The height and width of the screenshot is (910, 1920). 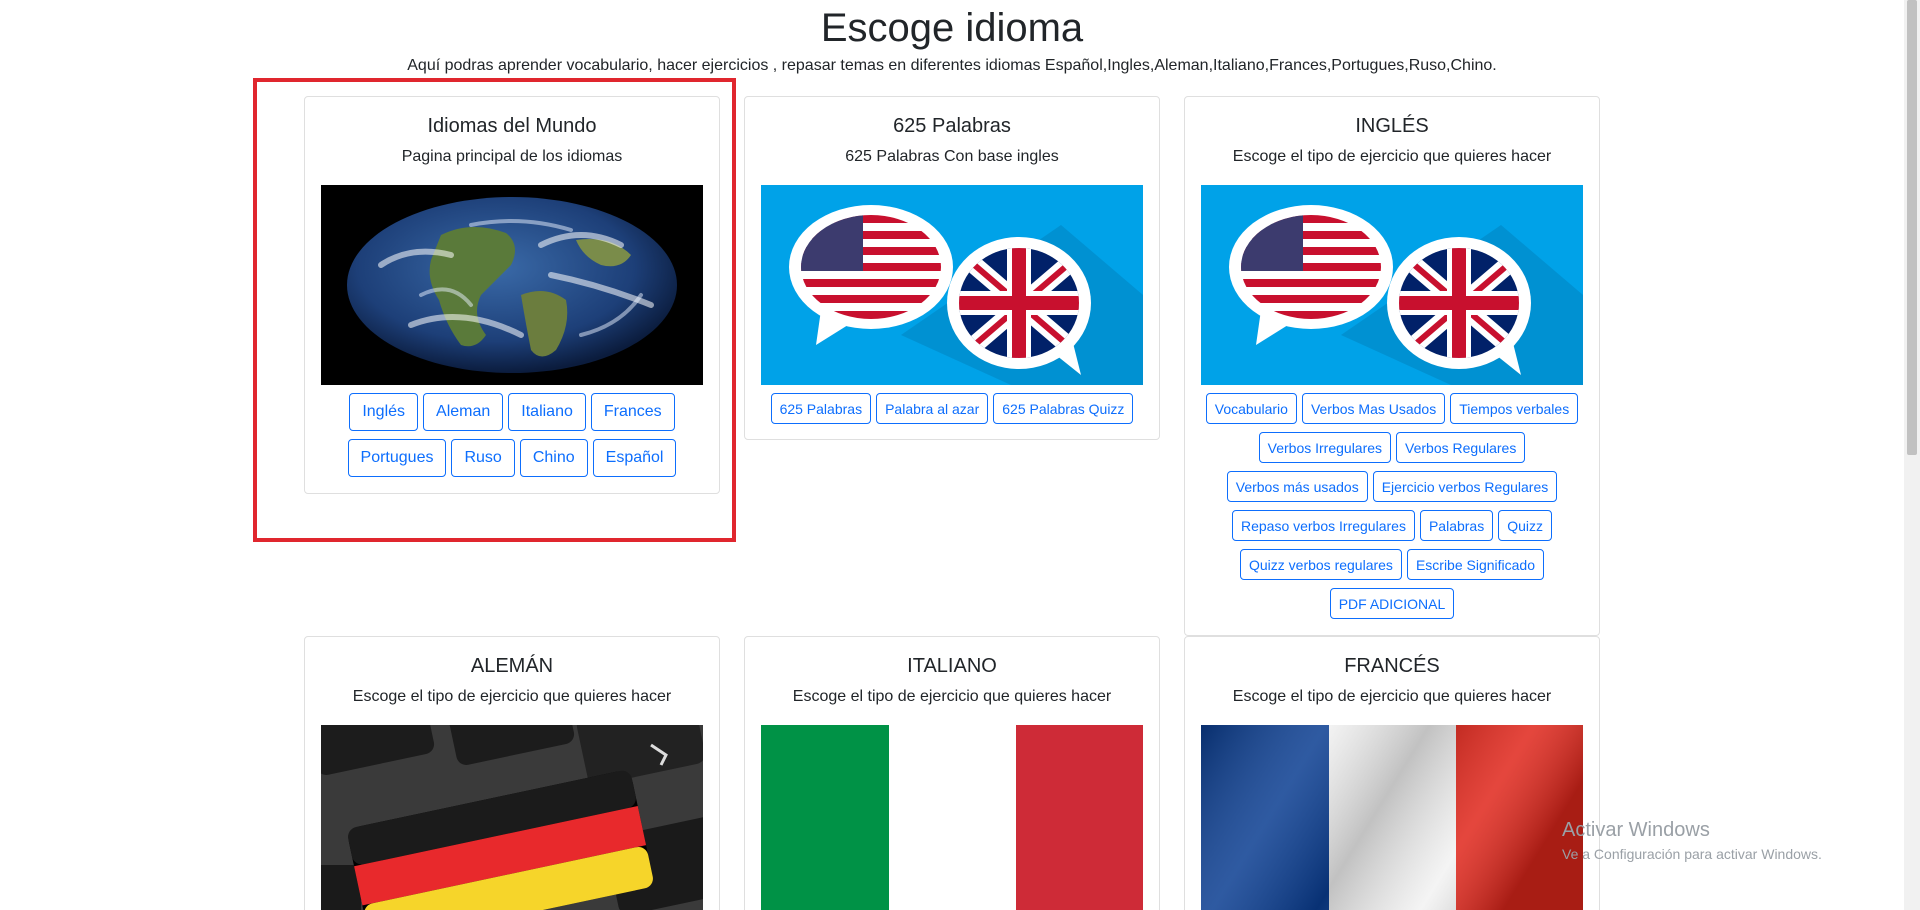 I want to click on verbos-regulares-button: Verbos Regulares, so click(x=1461, y=447).